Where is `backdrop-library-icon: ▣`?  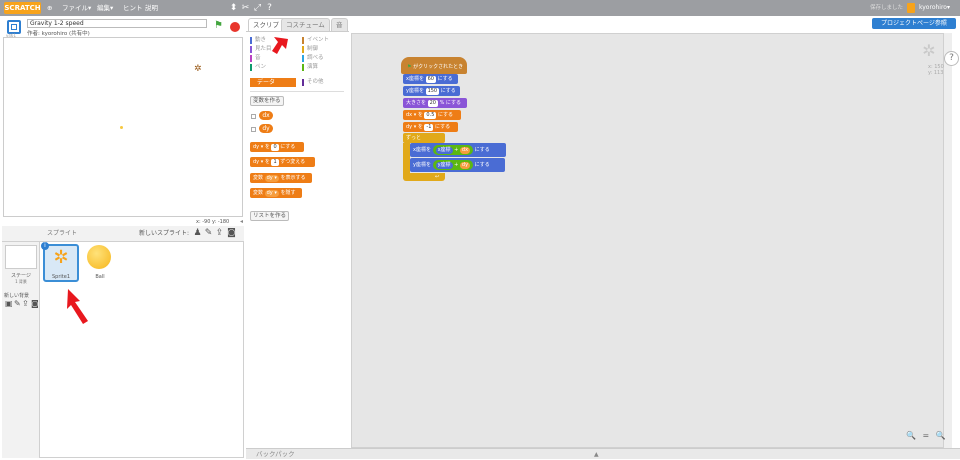 backdrop-library-icon: ▣ is located at coordinates (9, 304).